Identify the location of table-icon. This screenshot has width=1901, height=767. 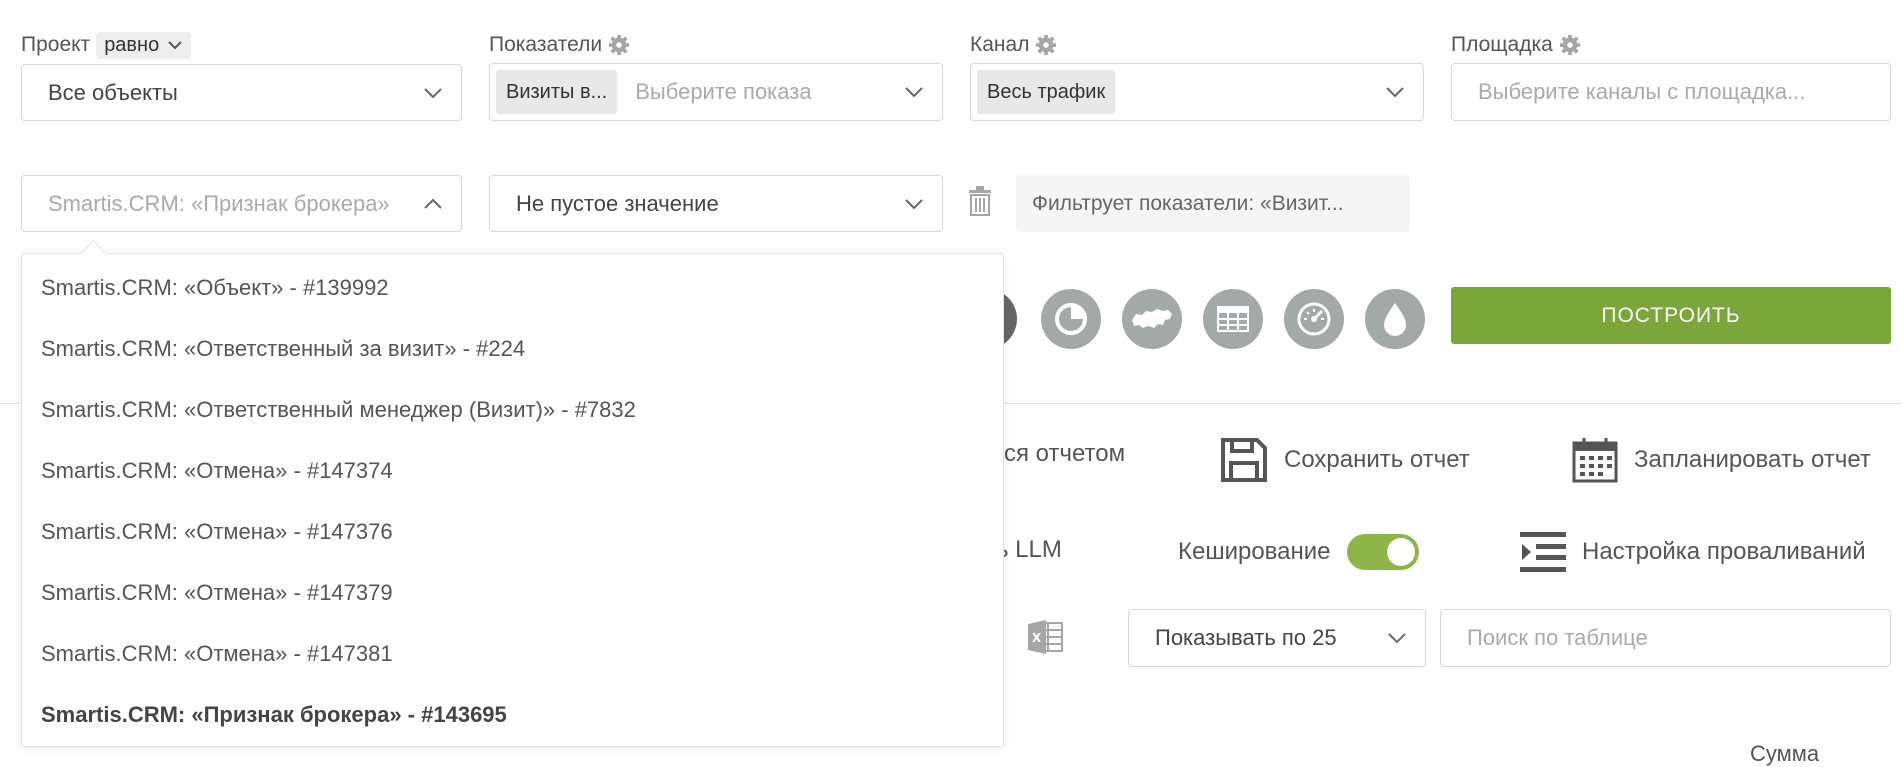
(1233, 319).